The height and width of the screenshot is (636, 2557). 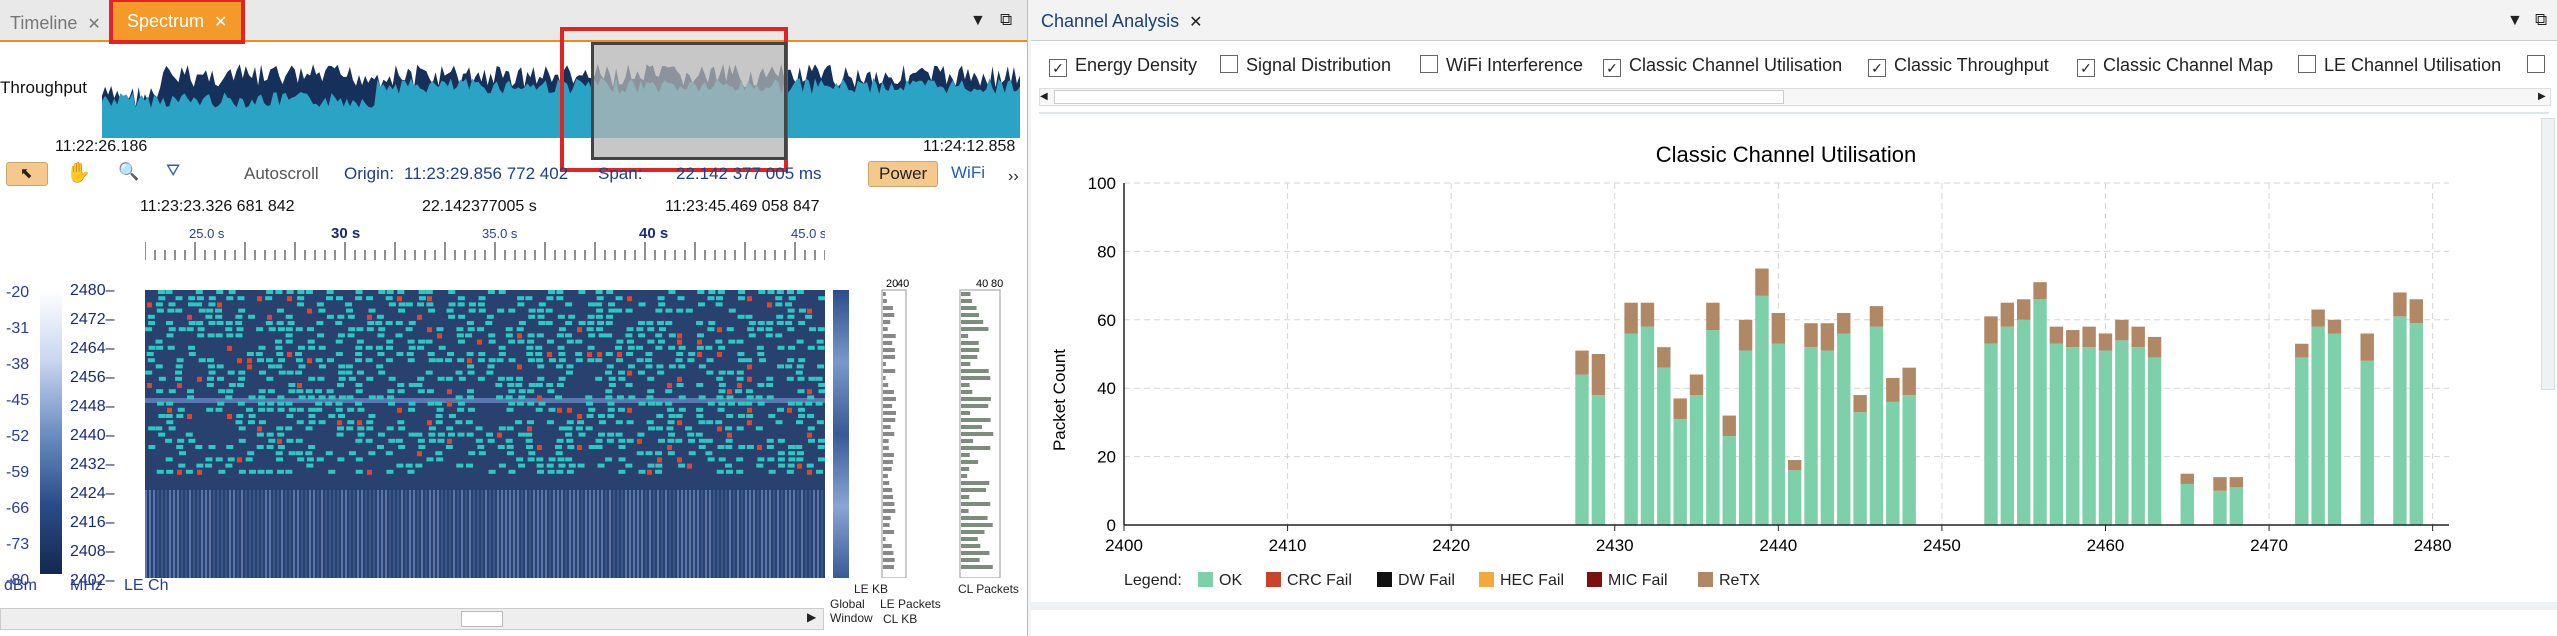 What do you see at coordinates (1305, 65) in the screenshot?
I see `checkbox-signal-distribution: Signal Distribution` at bounding box center [1305, 65].